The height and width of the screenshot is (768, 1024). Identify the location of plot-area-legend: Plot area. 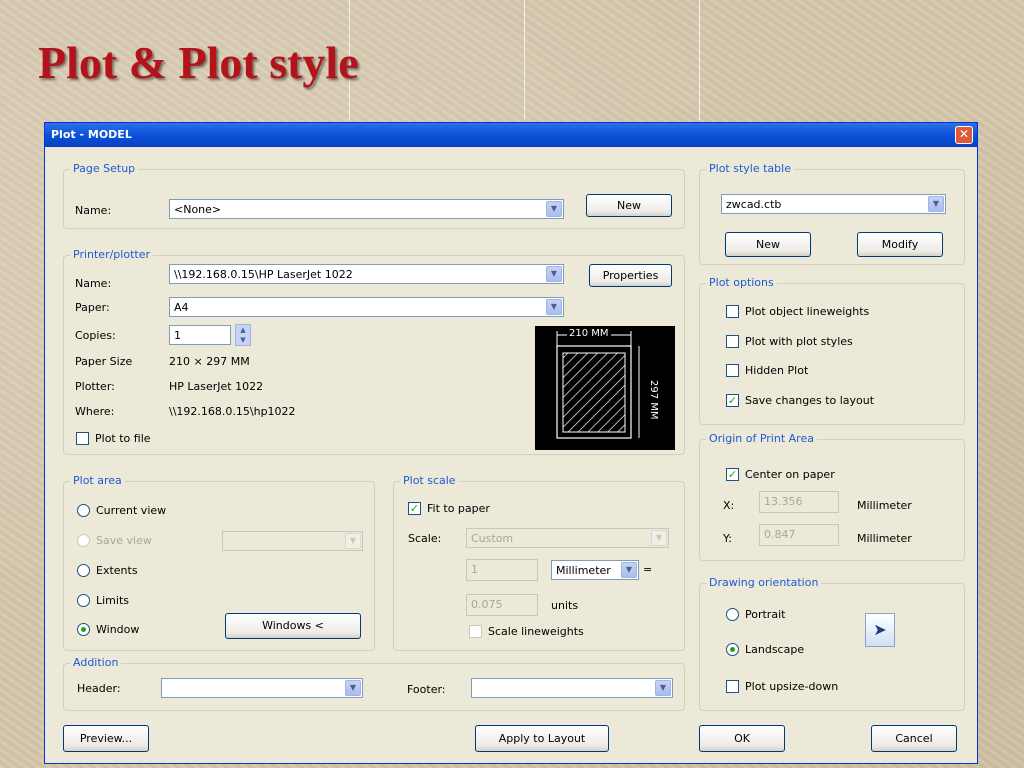
(97, 480).